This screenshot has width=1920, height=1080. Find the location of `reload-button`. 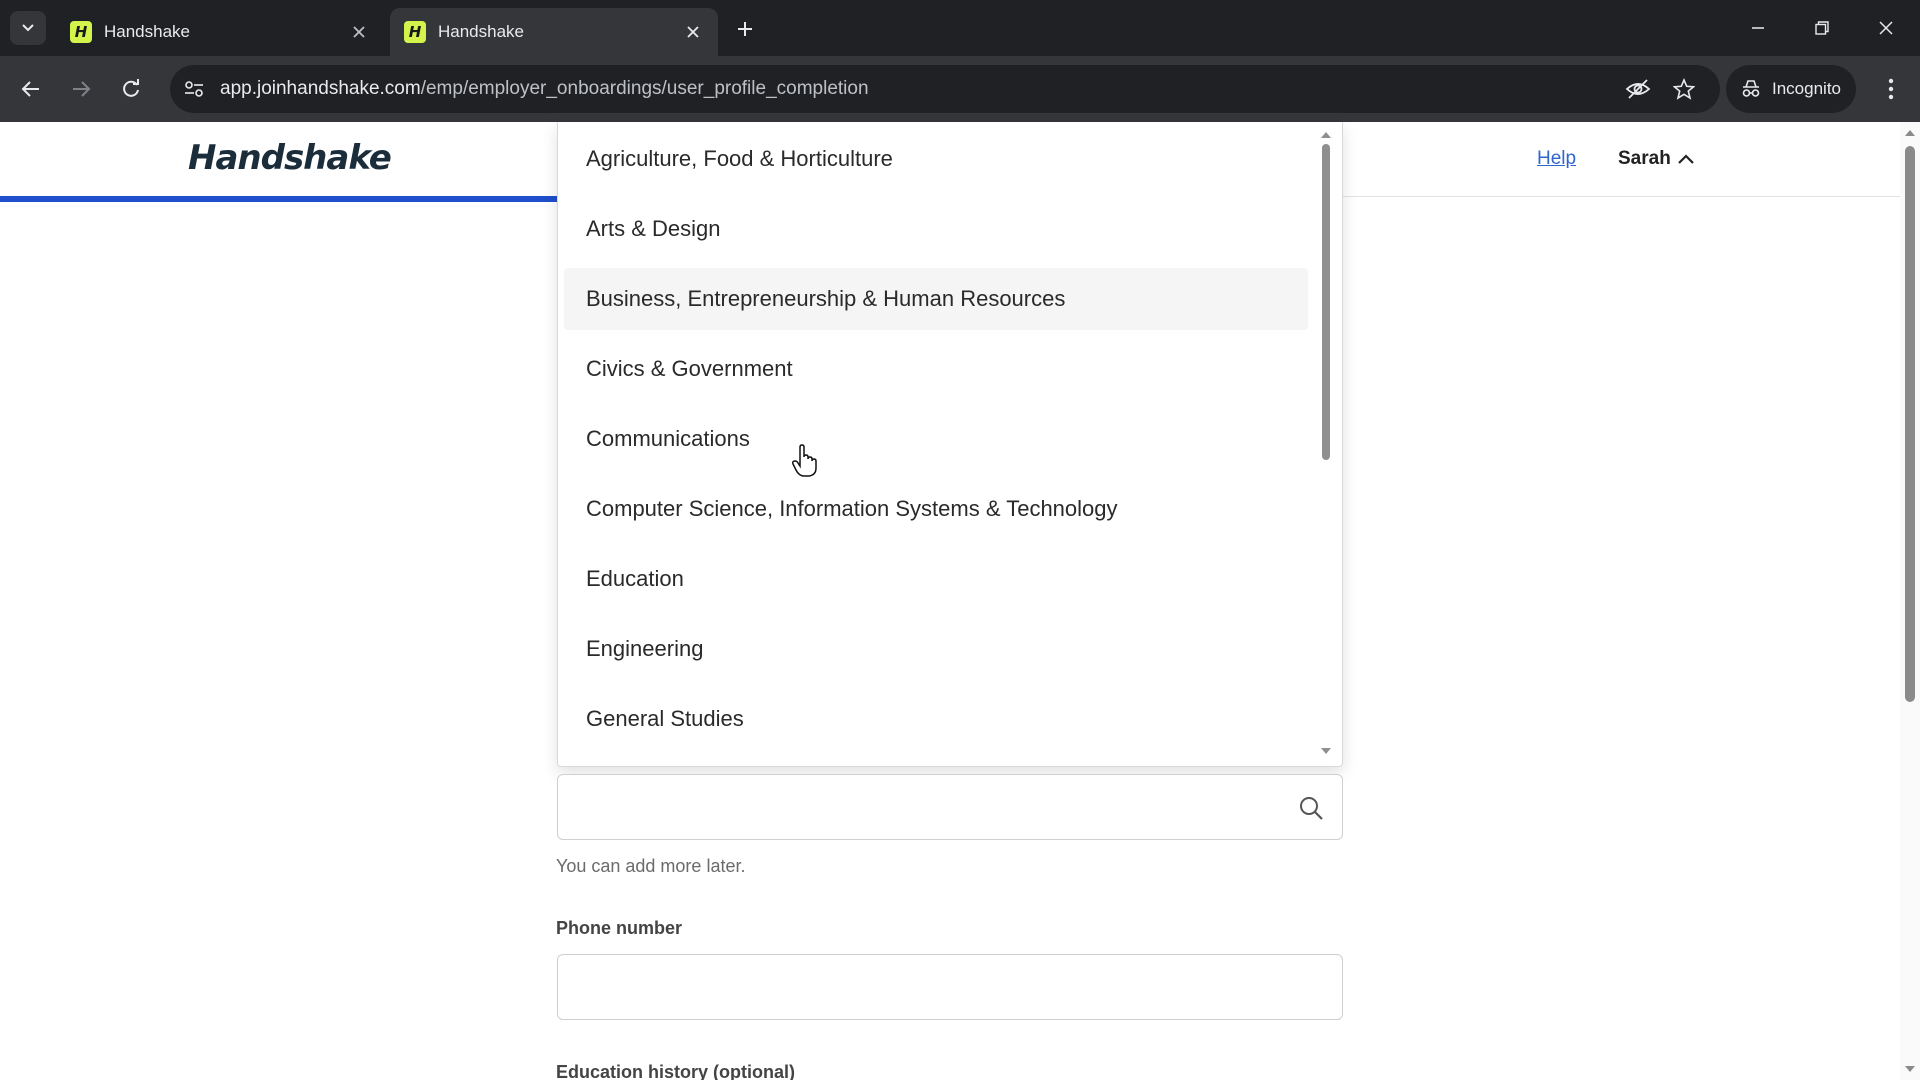

reload-button is located at coordinates (131, 89).